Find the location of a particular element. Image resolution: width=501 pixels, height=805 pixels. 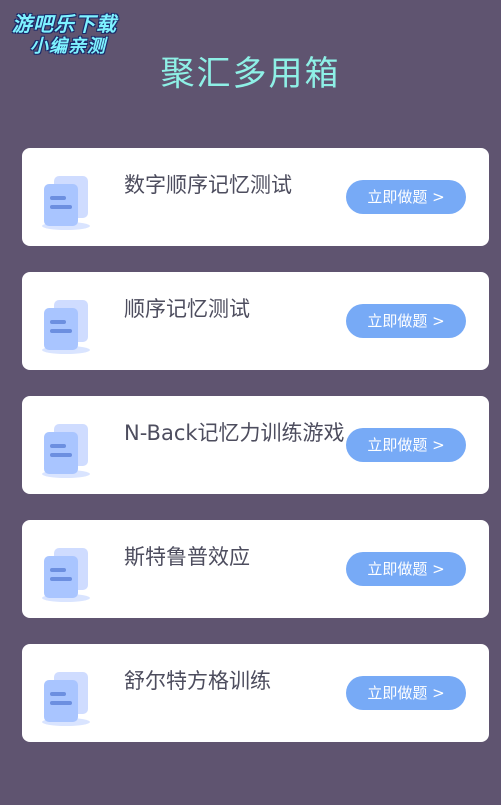

card-title: 顺序记忆测试 is located at coordinates (187, 309).